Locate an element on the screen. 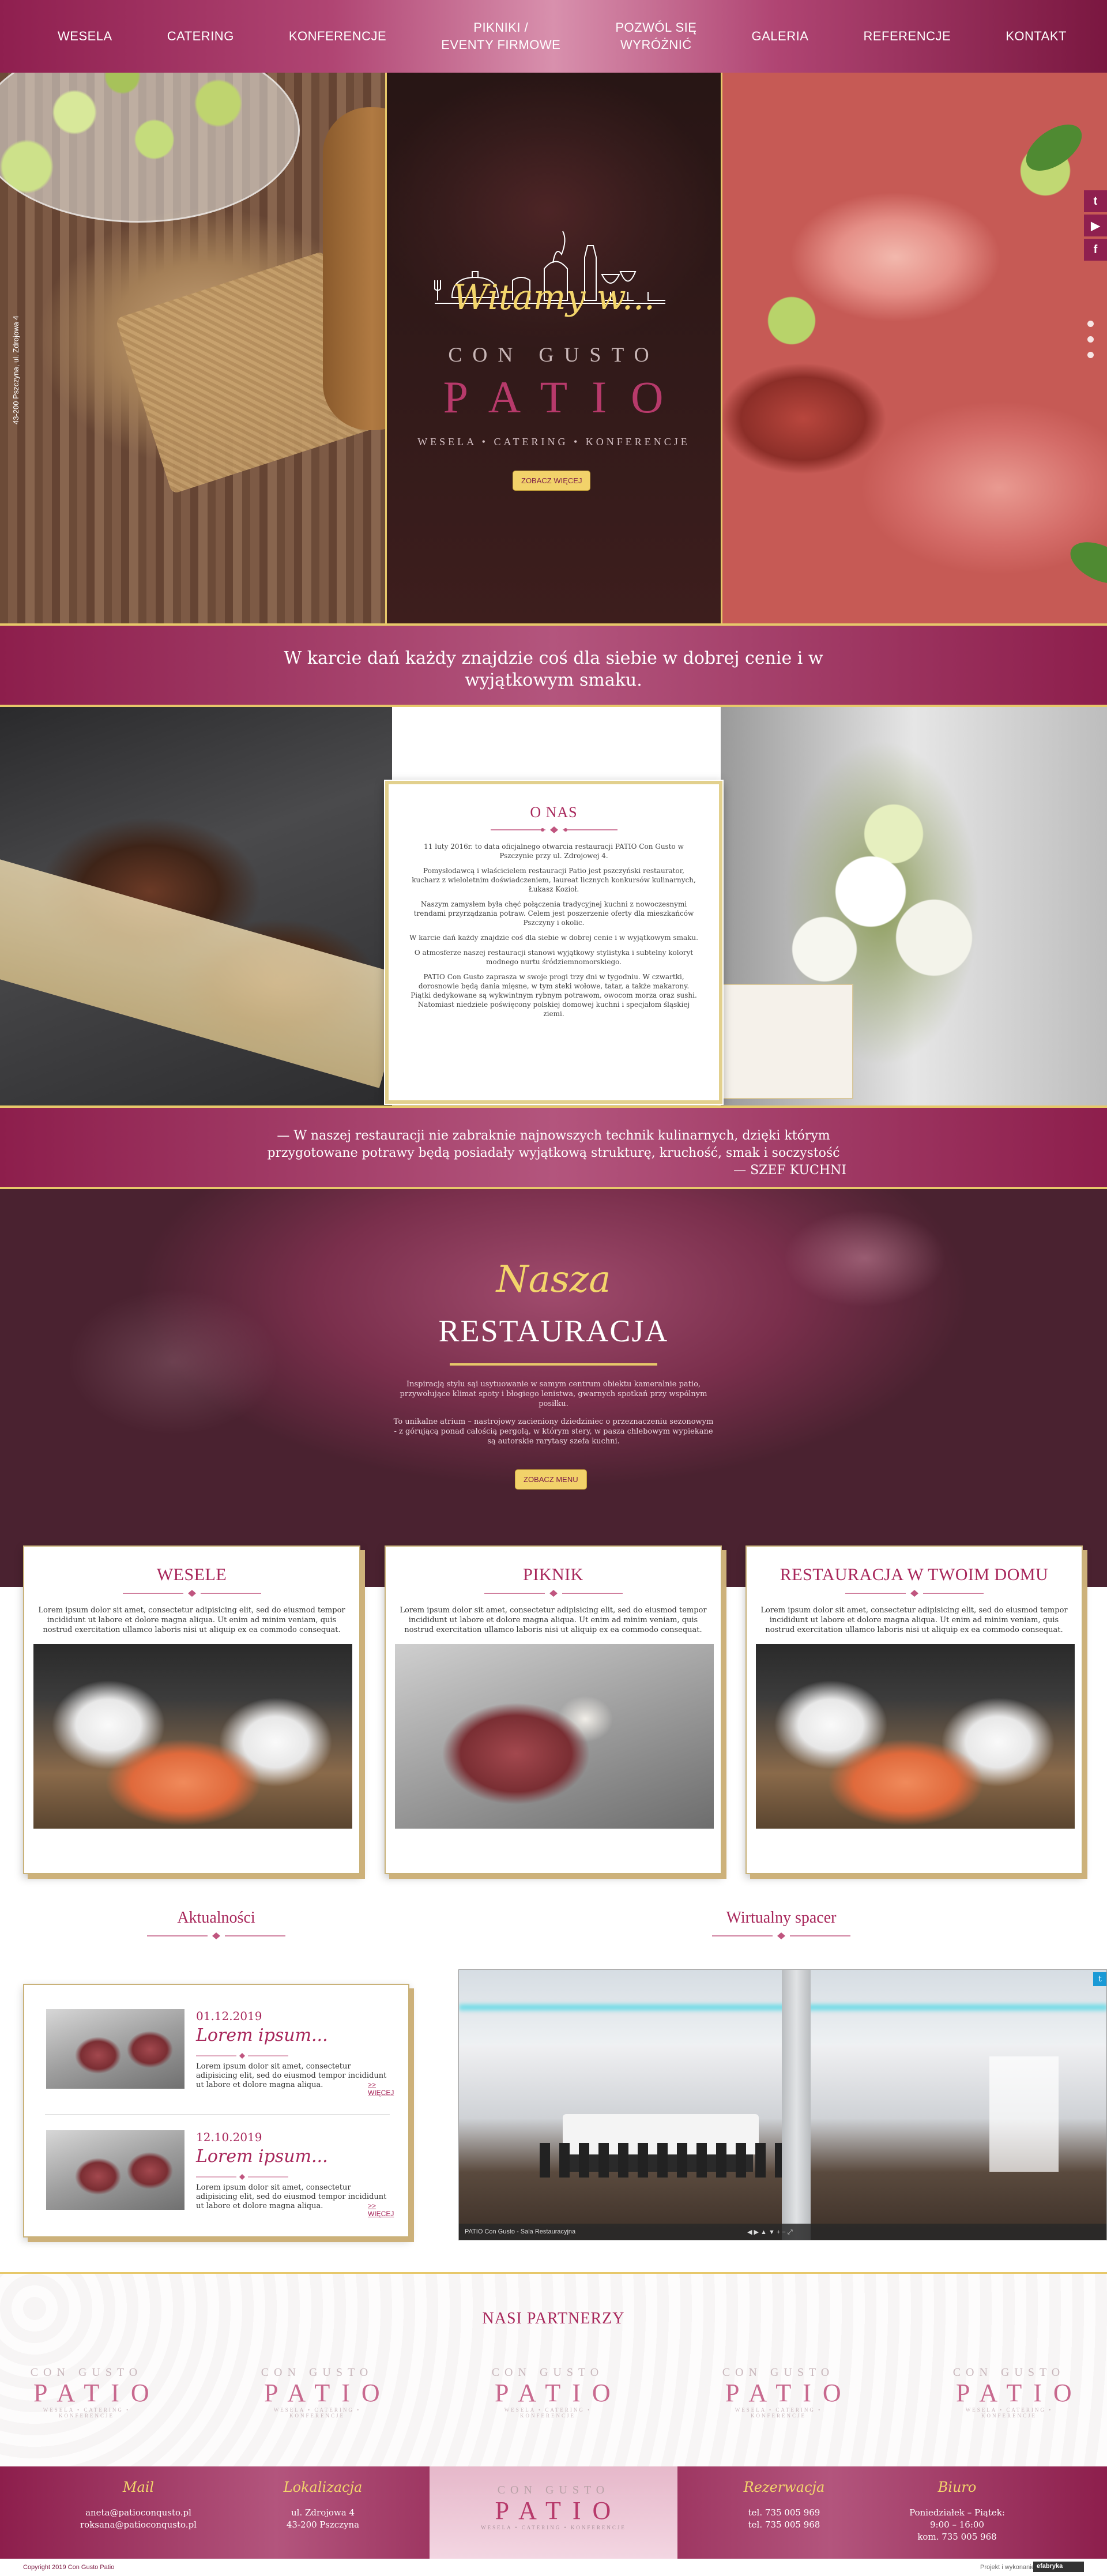 This screenshot has width=1107, height=2576. nav-item-galeria: GALERIA is located at coordinates (780, 36).